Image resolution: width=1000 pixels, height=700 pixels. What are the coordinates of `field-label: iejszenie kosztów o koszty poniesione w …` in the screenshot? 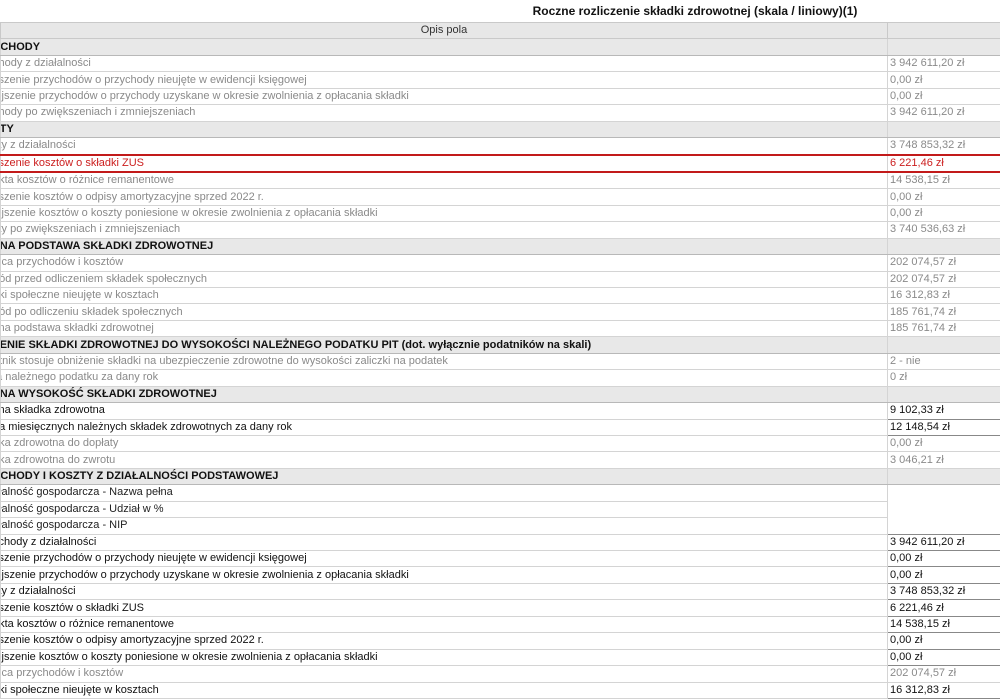 It's located at (444, 657).